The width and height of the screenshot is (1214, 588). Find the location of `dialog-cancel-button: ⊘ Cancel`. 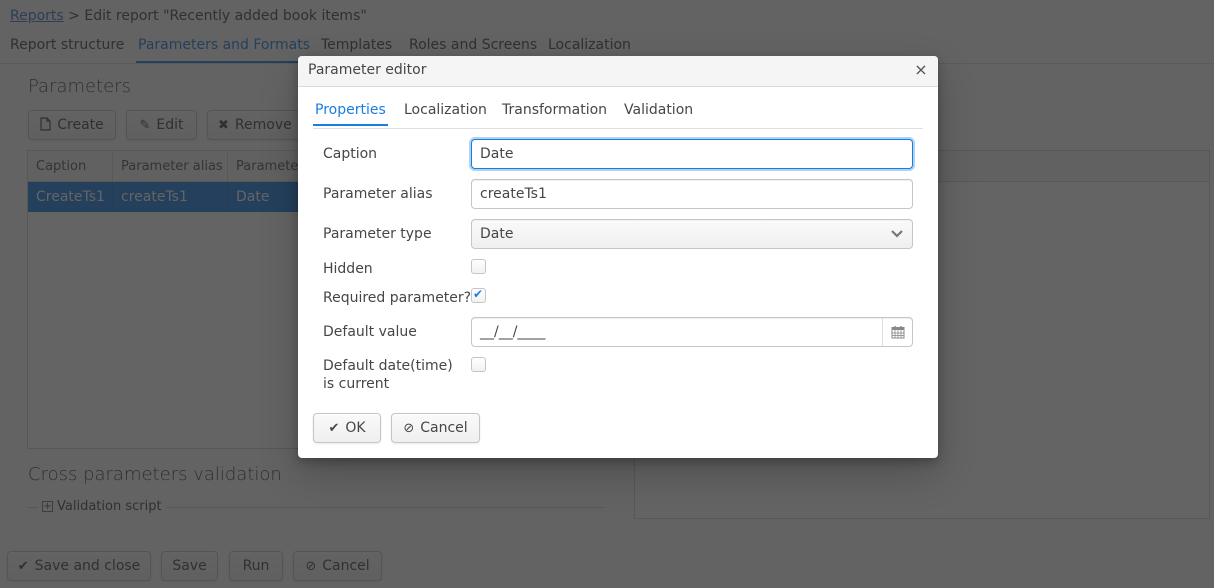

dialog-cancel-button: ⊘ Cancel is located at coordinates (435, 428).